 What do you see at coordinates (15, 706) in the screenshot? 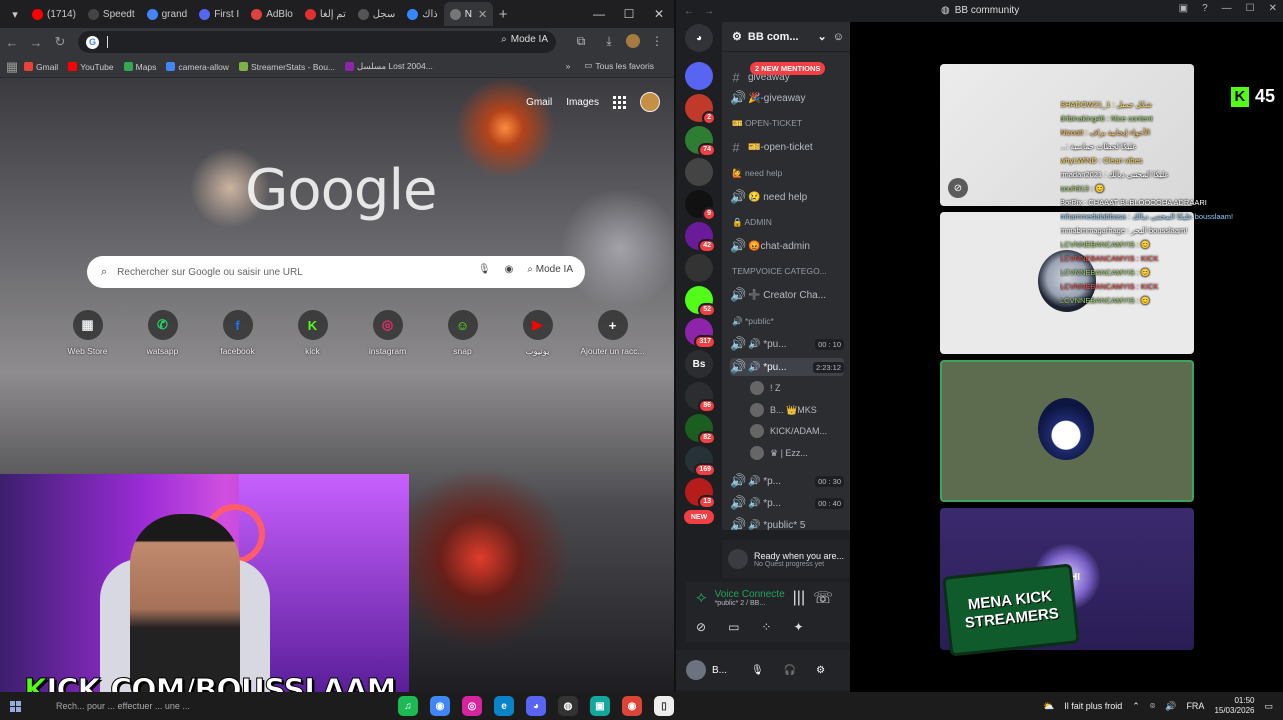
I see `start-button` at bounding box center [15, 706].